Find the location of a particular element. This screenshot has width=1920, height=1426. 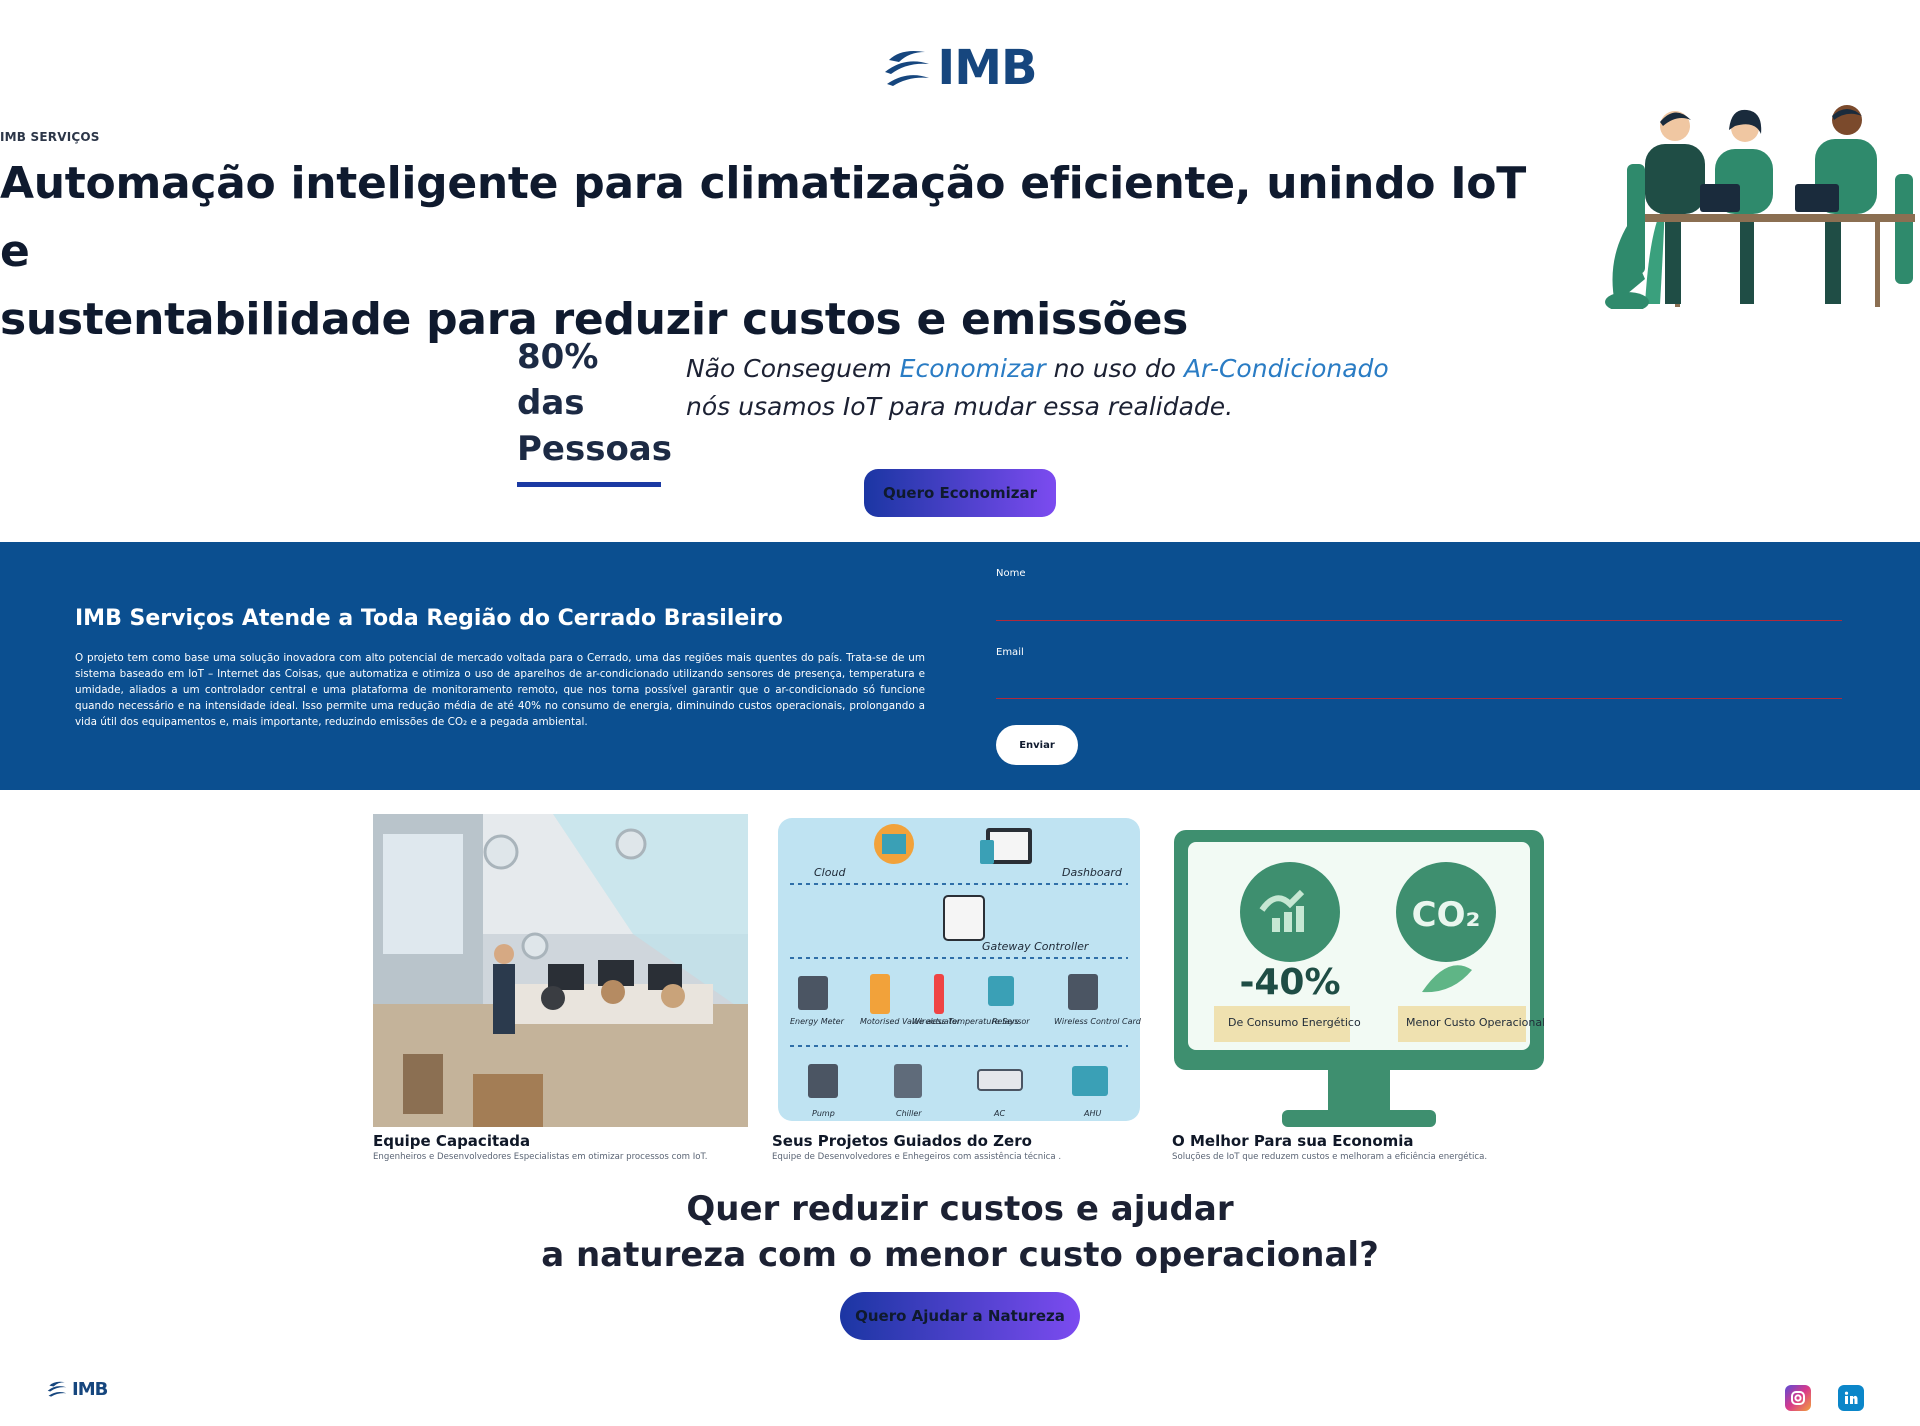

header-logo: IMB is located at coordinates (959, 68).